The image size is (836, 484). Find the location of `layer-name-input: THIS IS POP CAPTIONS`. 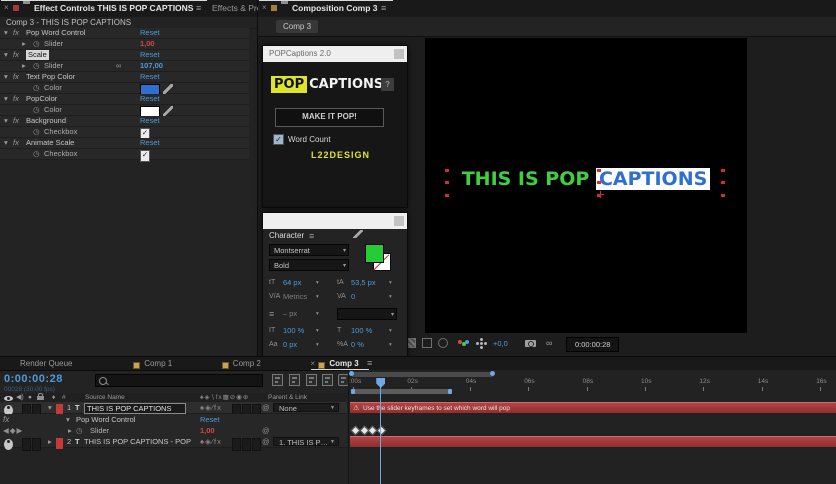

layer-name-input: THIS IS POP CAPTIONS is located at coordinates (135, 408).